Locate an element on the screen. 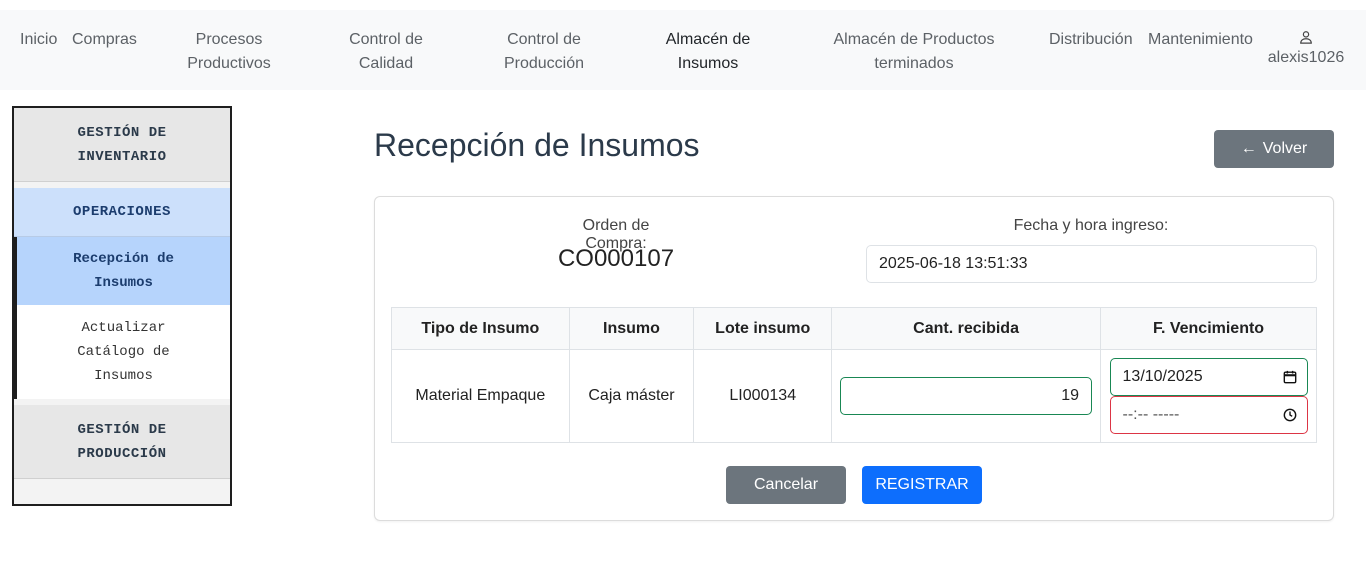 This screenshot has width=1366, height=561. nav-item-compras: Compras is located at coordinates (104, 40).